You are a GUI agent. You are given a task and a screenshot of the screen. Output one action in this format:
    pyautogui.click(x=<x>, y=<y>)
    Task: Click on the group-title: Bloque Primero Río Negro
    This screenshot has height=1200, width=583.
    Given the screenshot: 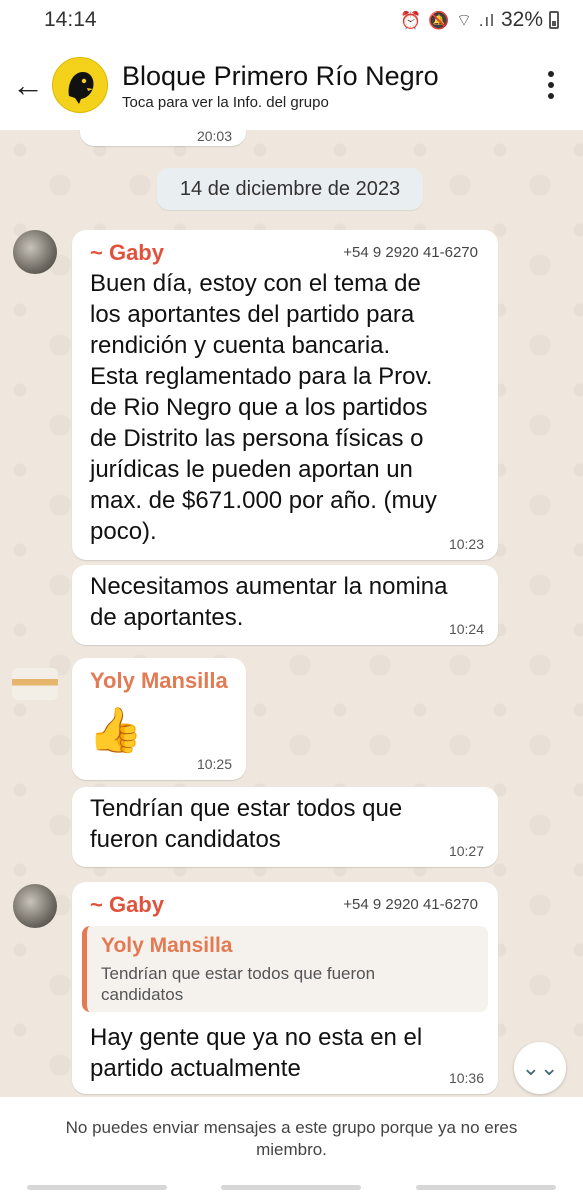 What is the action you would take?
    pyautogui.click(x=280, y=75)
    